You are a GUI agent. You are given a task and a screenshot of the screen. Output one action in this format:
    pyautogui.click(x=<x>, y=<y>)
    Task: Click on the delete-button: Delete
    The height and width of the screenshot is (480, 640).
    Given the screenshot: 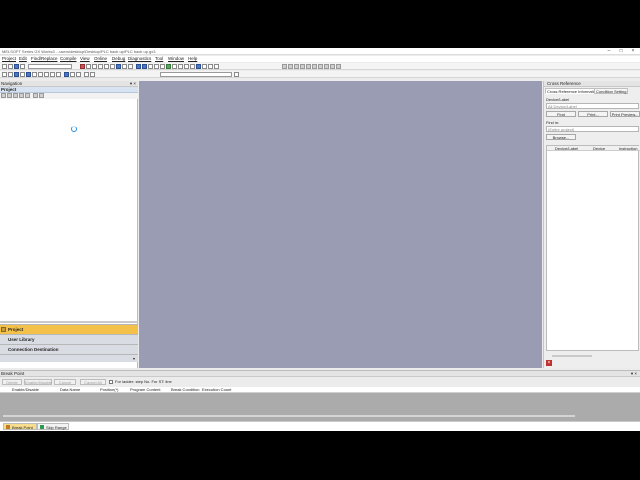 What is the action you would take?
    pyautogui.click(x=12, y=382)
    